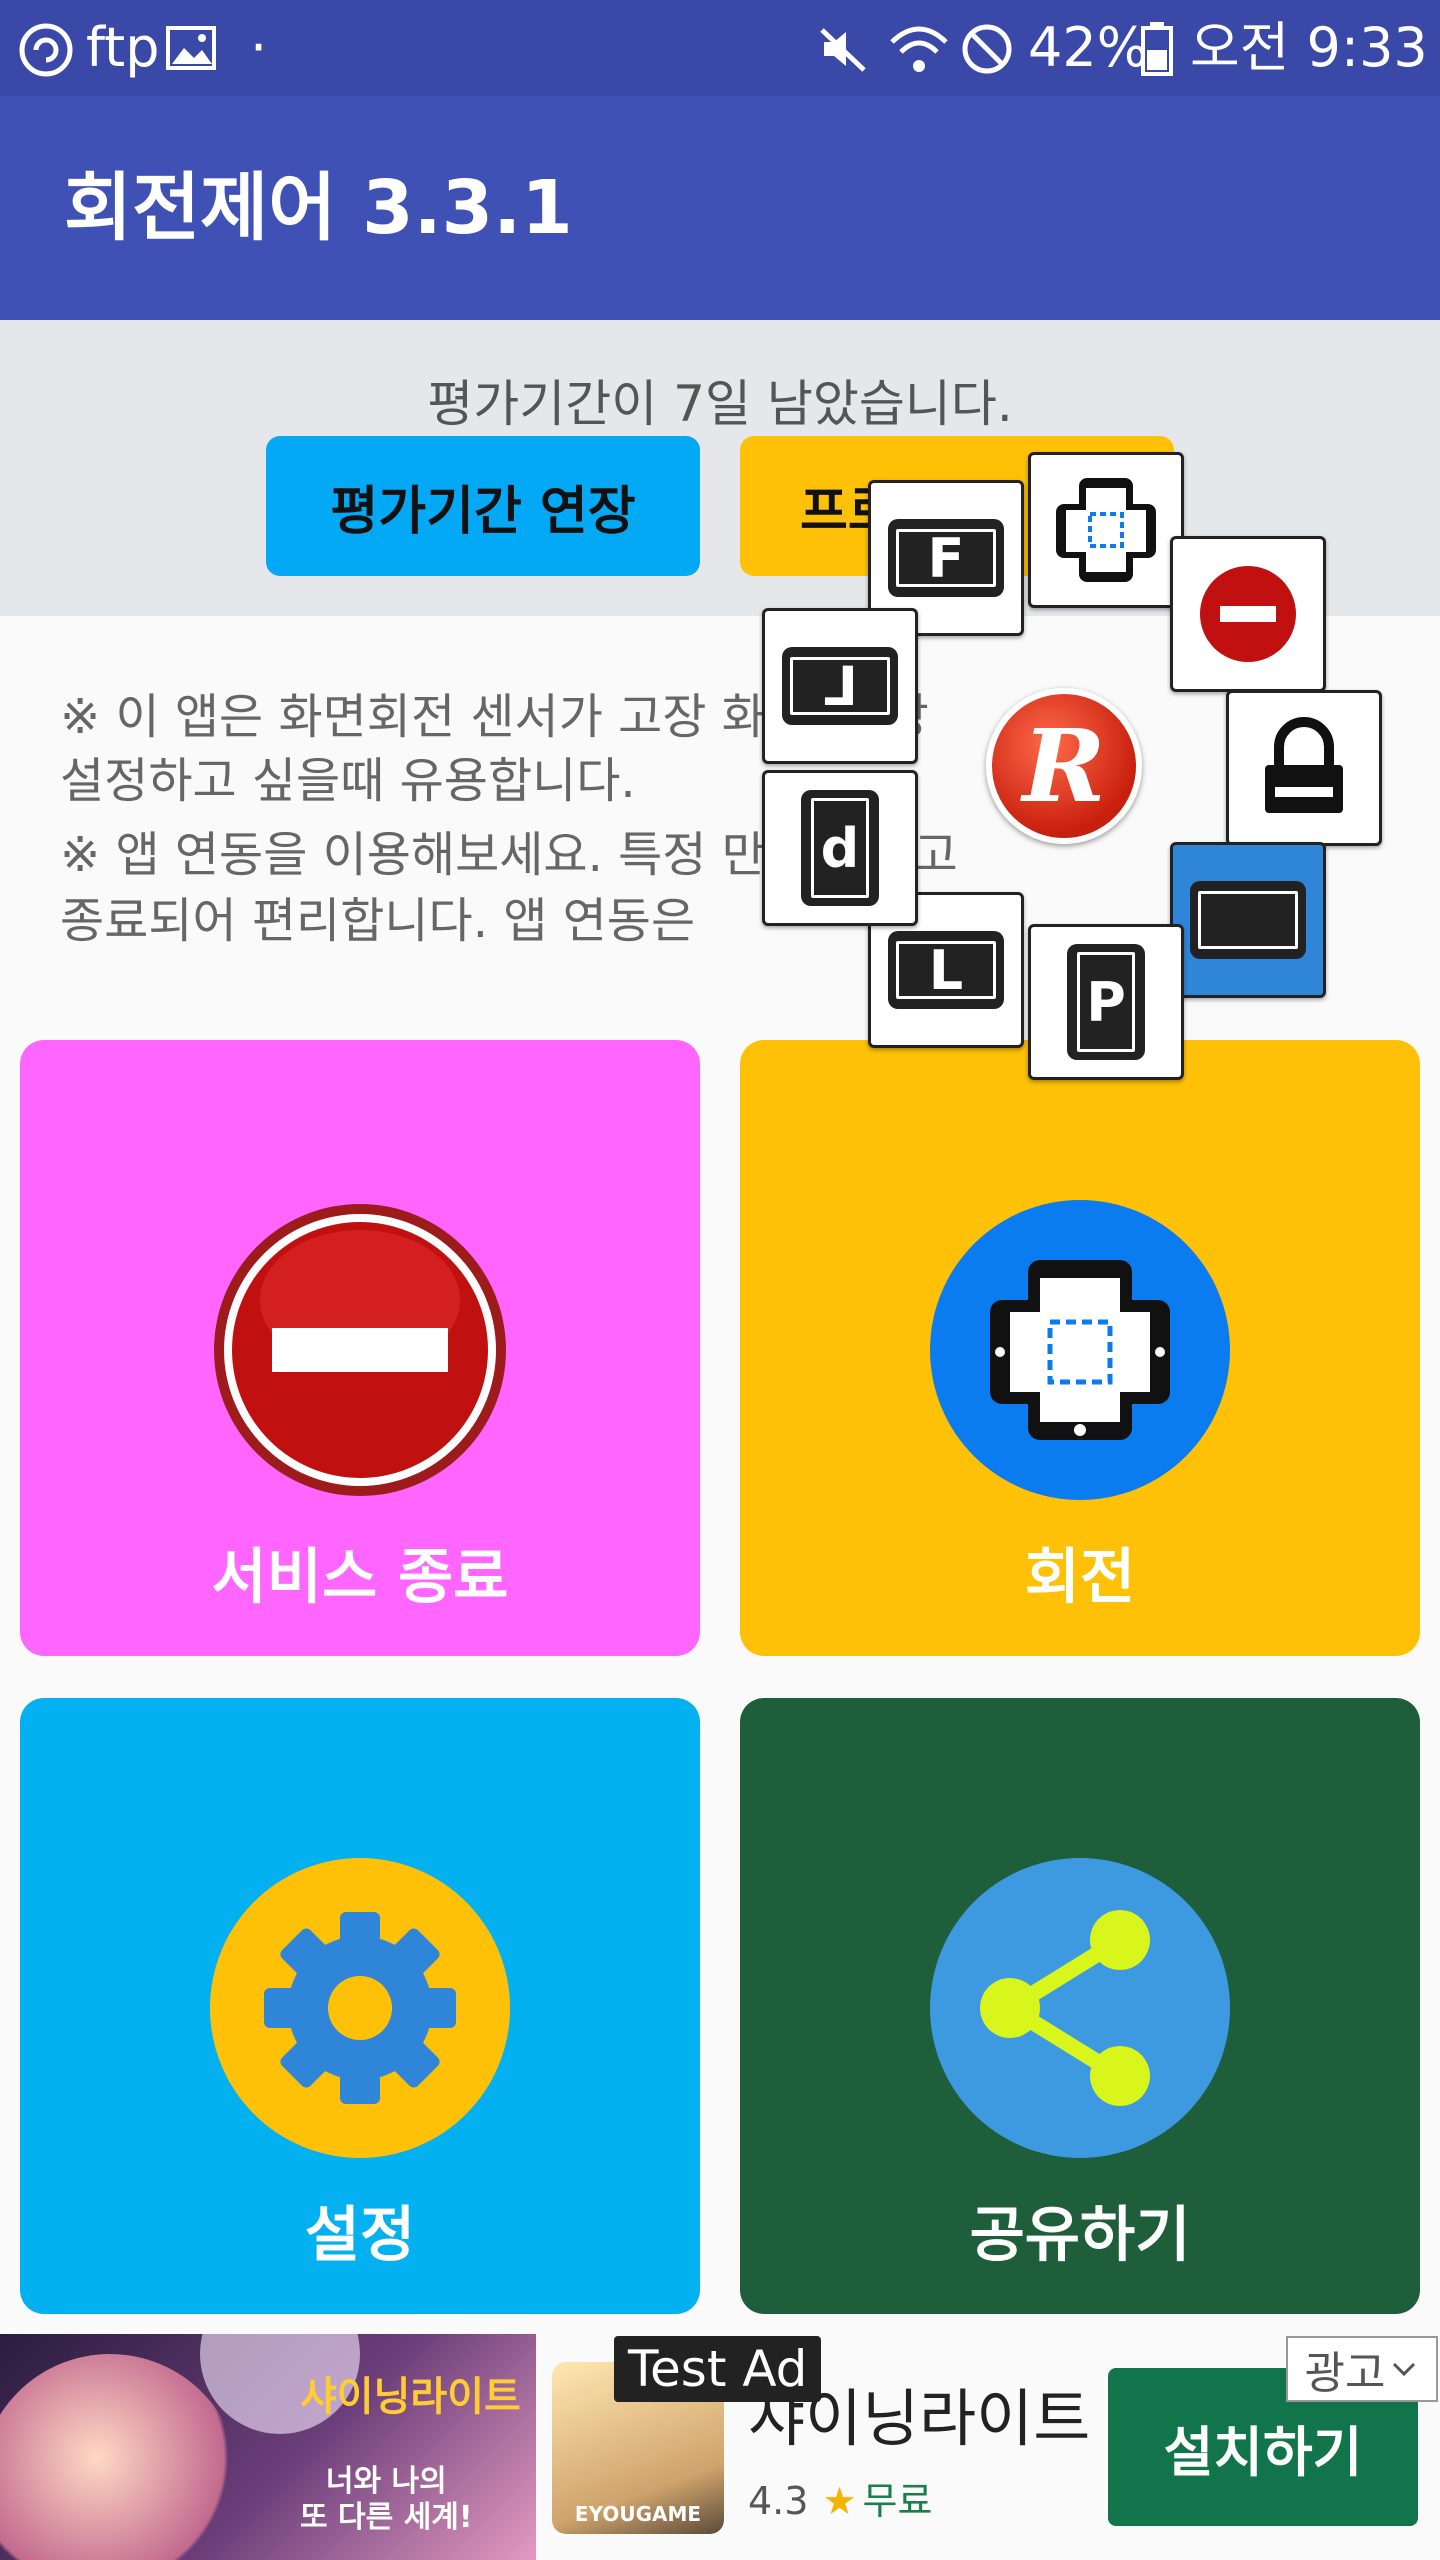 The width and height of the screenshot is (1440, 2560). What do you see at coordinates (987, 49) in the screenshot?
I see `blocked-icon` at bounding box center [987, 49].